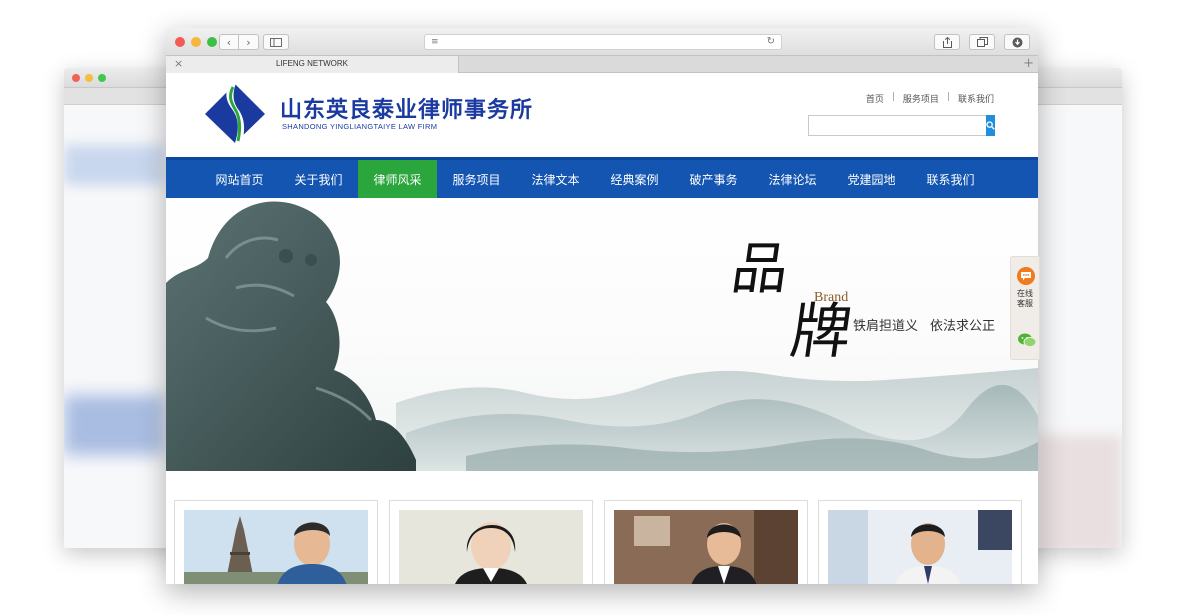 This screenshot has height=615, width=1190. What do you see at coordinates (476, 179) in the screenshot?
I see `nav-item-services: 服务项目` at bounding box center [476, 179].